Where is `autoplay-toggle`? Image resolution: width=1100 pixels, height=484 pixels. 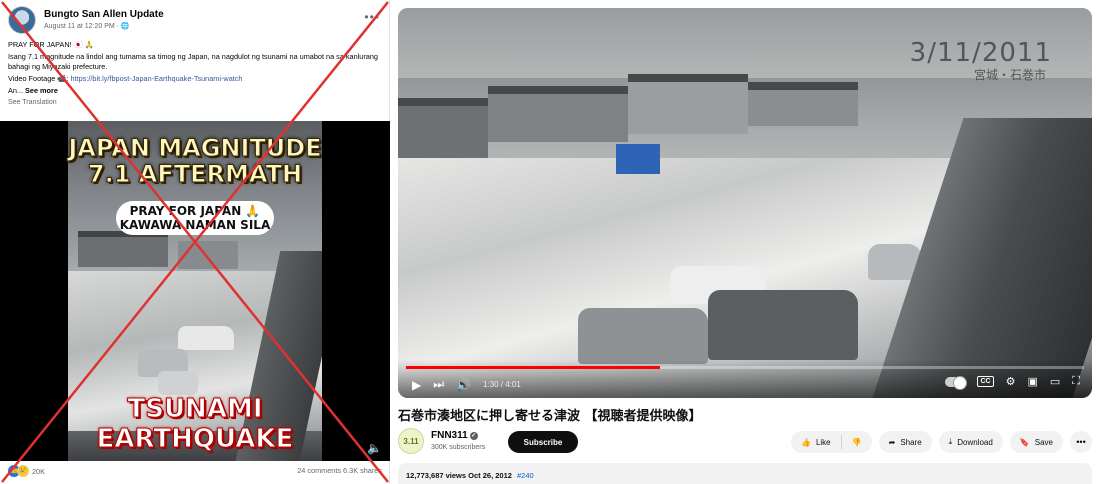 autoplay-toggle is located at coordinates (956, 382).